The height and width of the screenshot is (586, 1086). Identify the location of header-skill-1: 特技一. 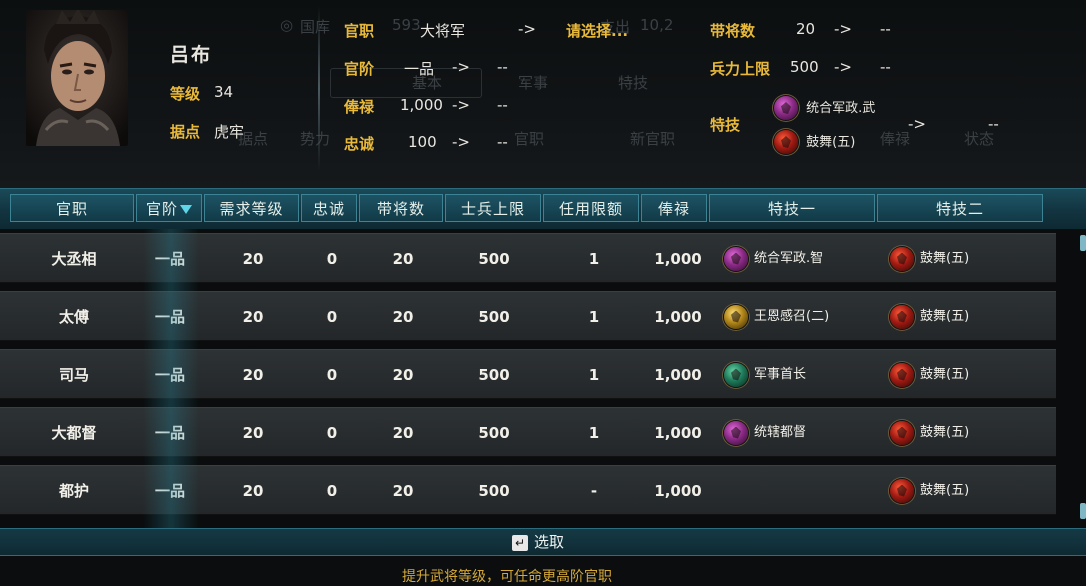
(792, 208).